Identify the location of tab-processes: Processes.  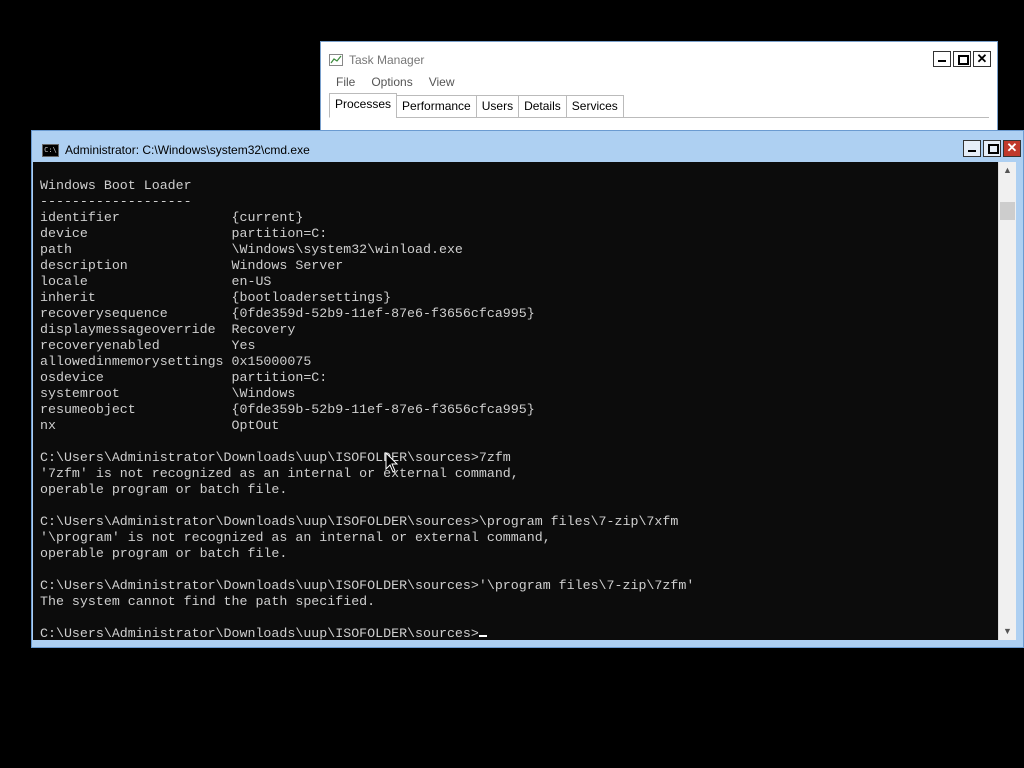
(363, 105).